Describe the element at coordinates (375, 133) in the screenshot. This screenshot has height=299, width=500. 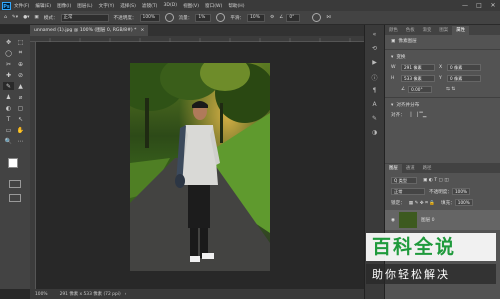
I see `adjustments-icon: ◑` at that location.